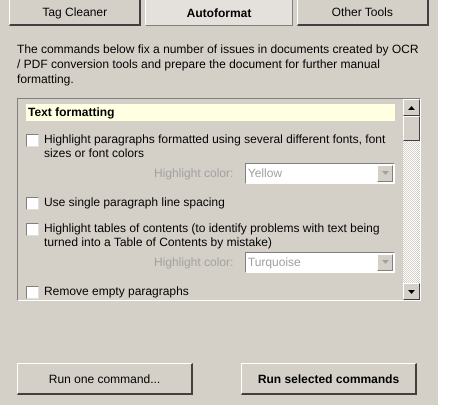 This screenshot has height=405, width=453. What do you see at coordinates (215, 146) in the screenshot?
I see `checkbox-label: Highlight paragraphs formatted using several different fonts, font sizes or font colors` at bounding box center [215, 146].